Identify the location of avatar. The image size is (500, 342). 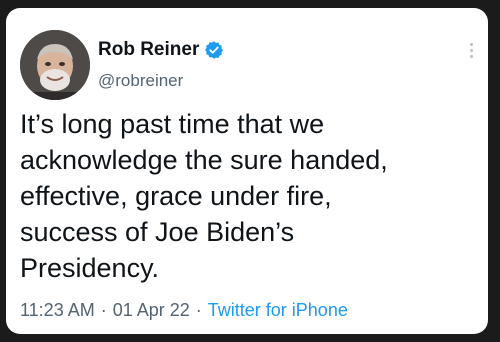
(55, 65).